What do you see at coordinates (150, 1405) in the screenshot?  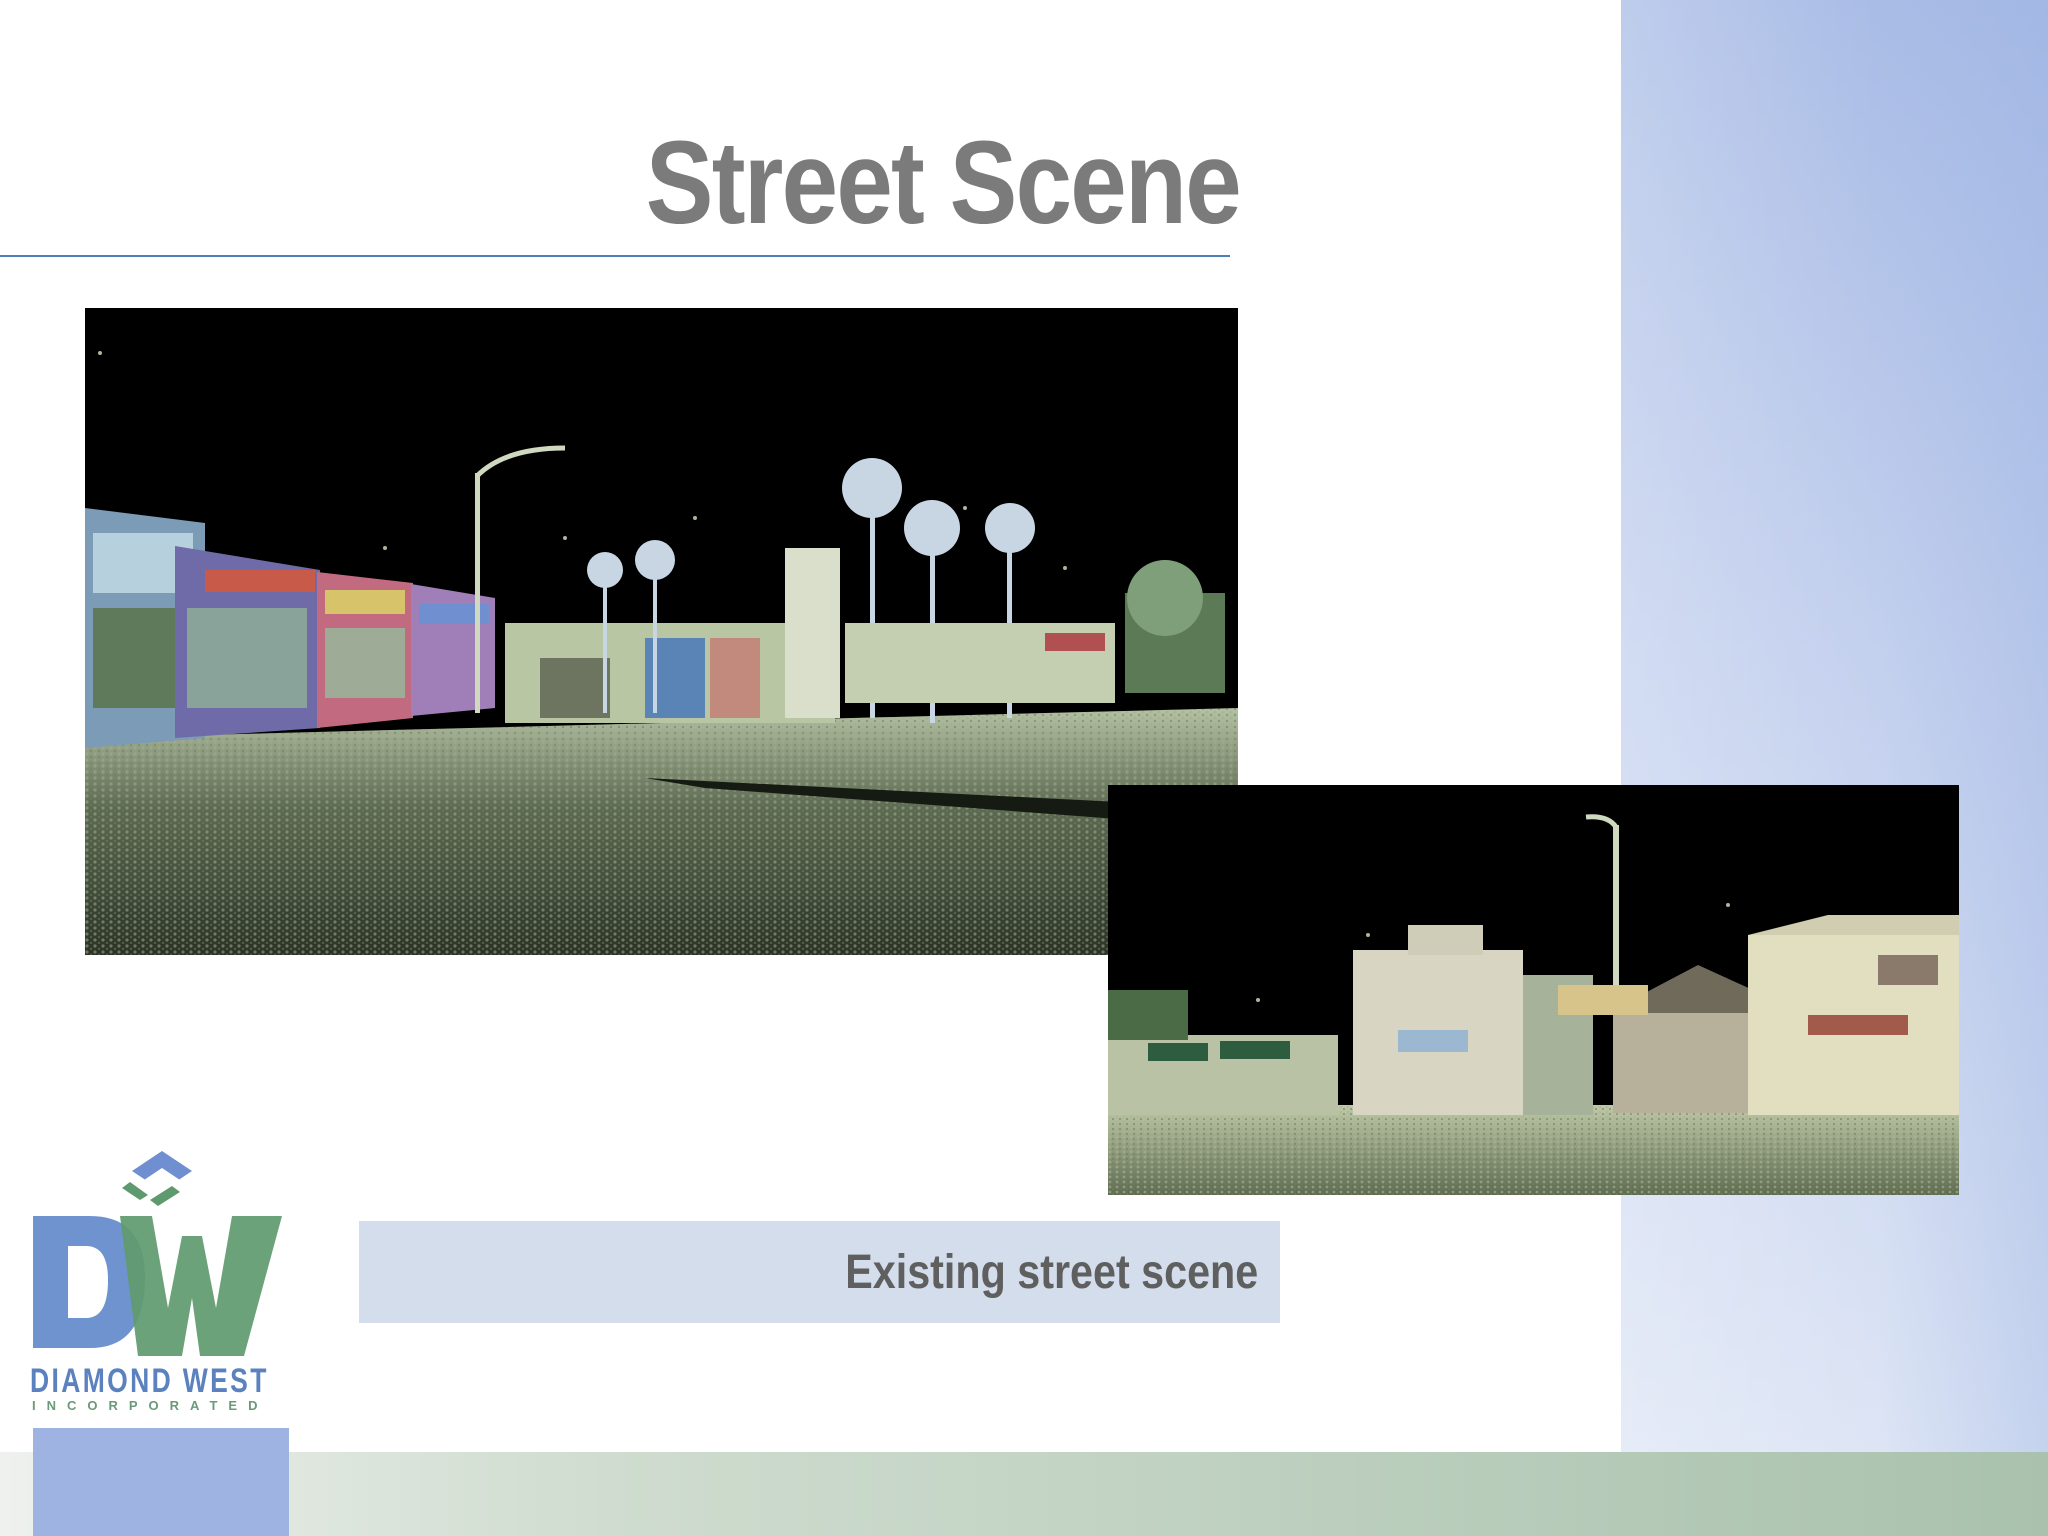 I see `logo-subtitle: INCORPORATED` at bounding box center [150, 1405].